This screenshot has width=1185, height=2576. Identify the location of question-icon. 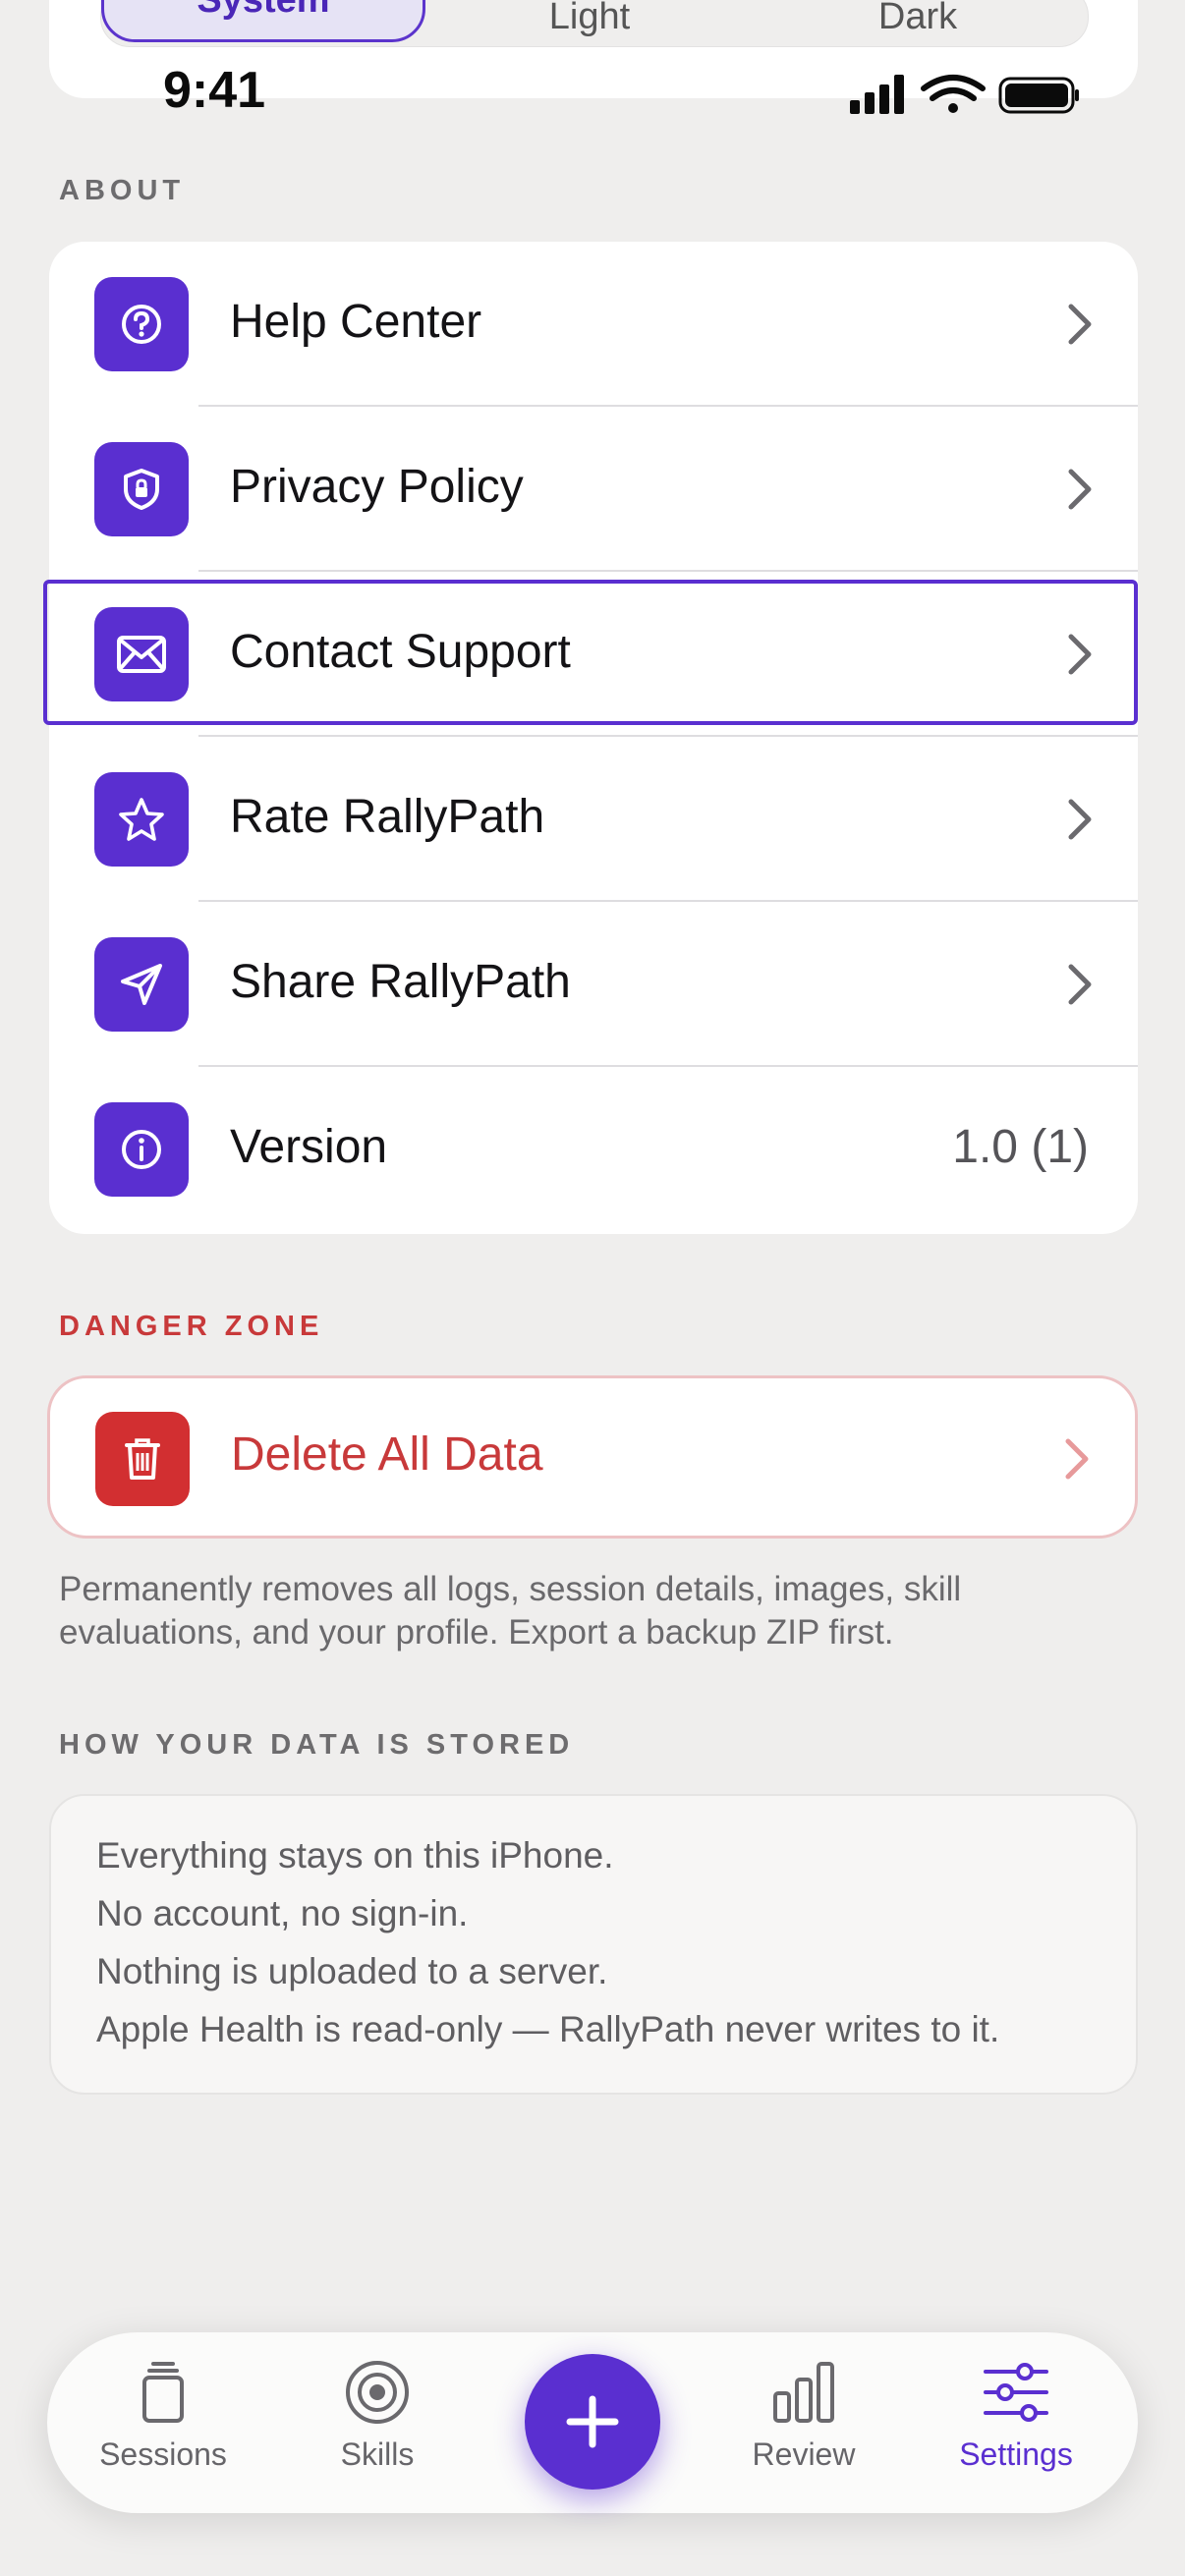
(141, 324).